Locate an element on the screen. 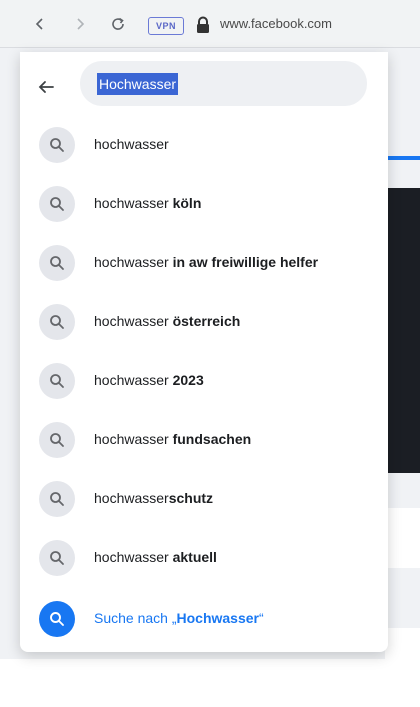 Image resolution: width=420 pixels, height=707 pixels. back-nav-button is located at coordinates (40, 24).